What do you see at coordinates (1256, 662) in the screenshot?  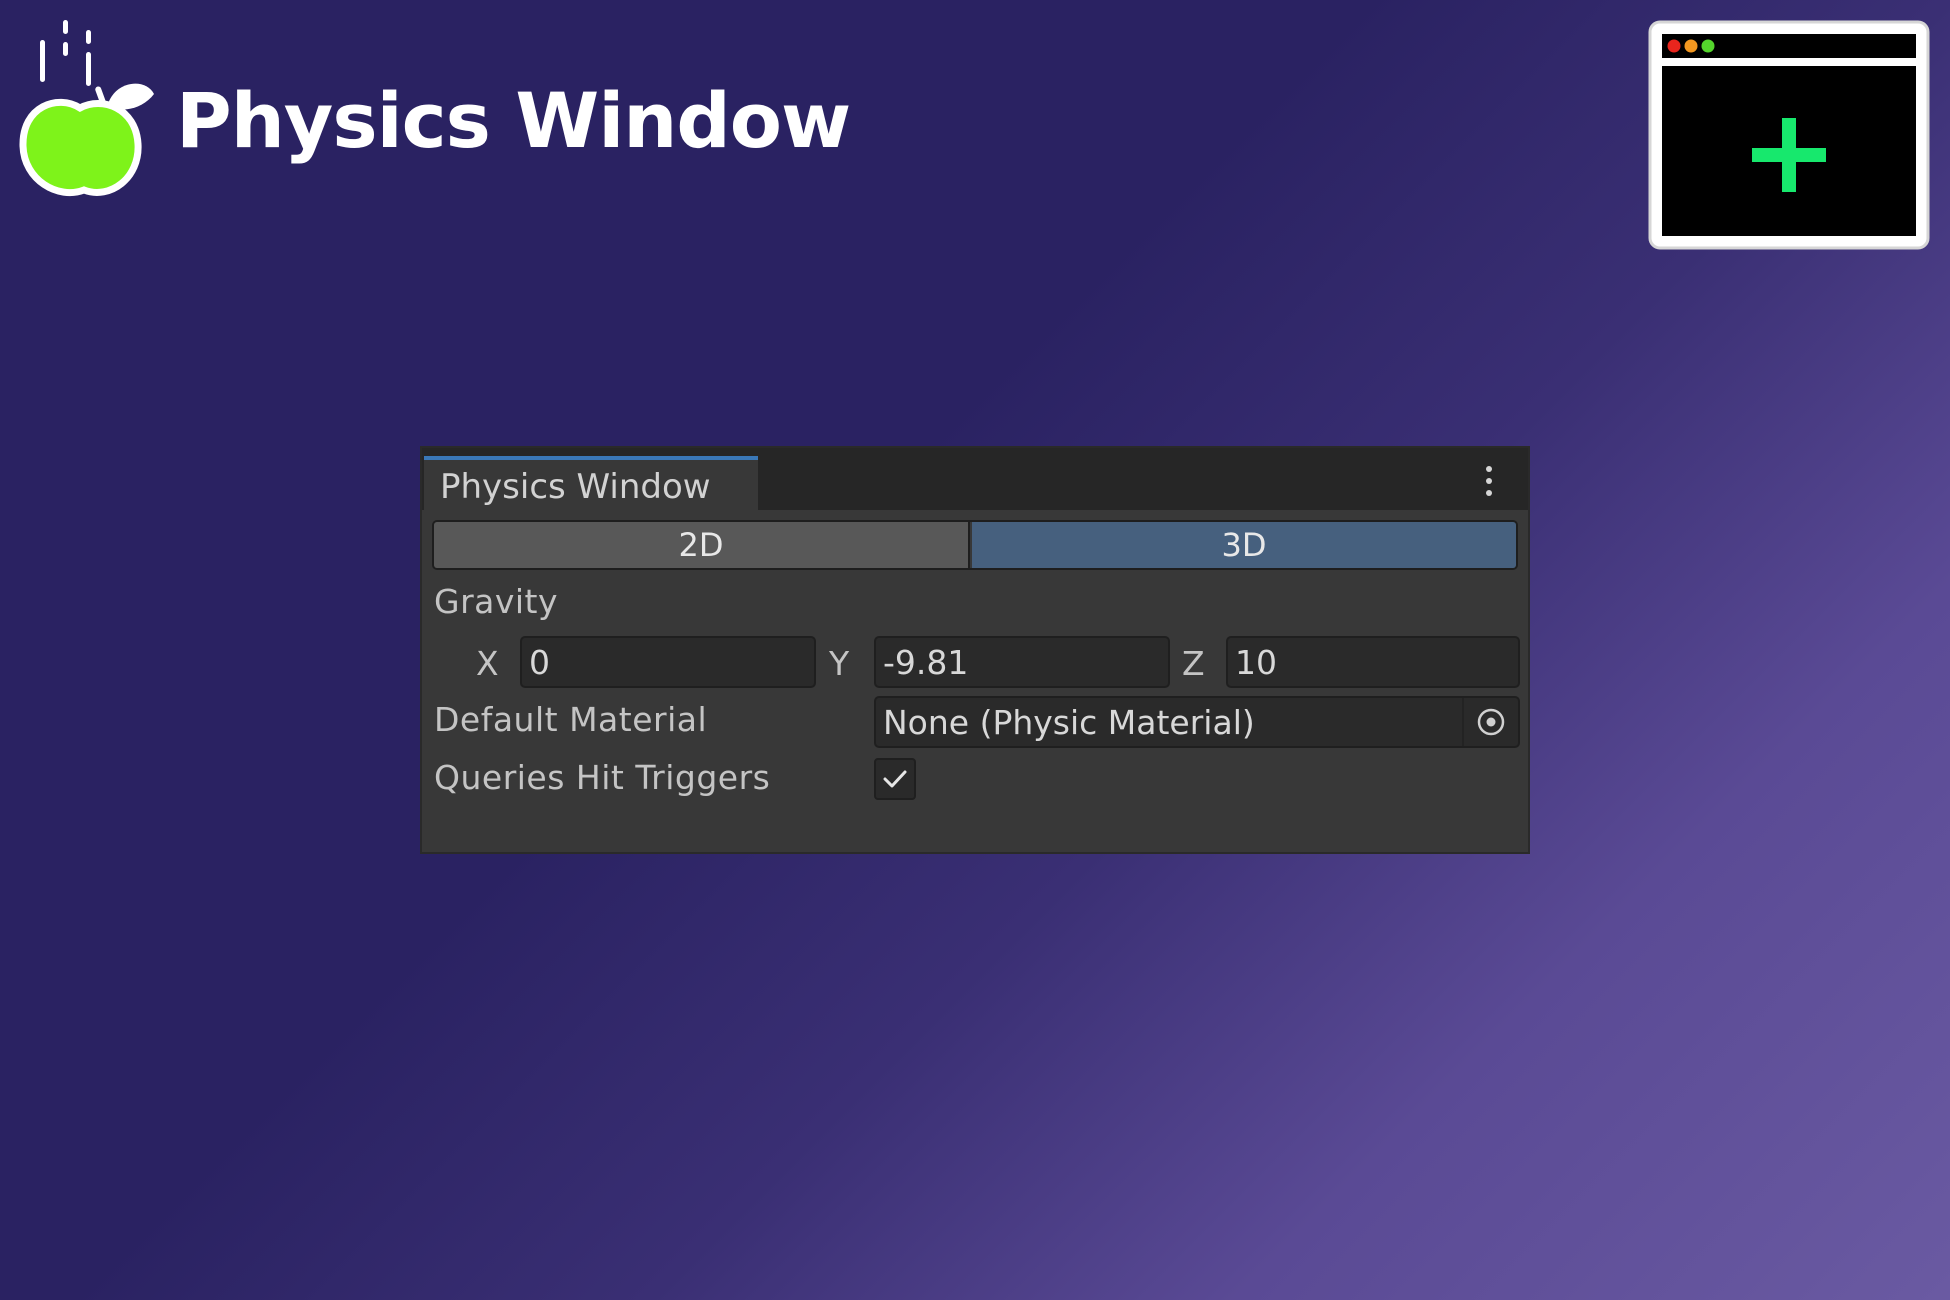 I see `gravity-z-value: 10` at bounding box center [1256, 662].